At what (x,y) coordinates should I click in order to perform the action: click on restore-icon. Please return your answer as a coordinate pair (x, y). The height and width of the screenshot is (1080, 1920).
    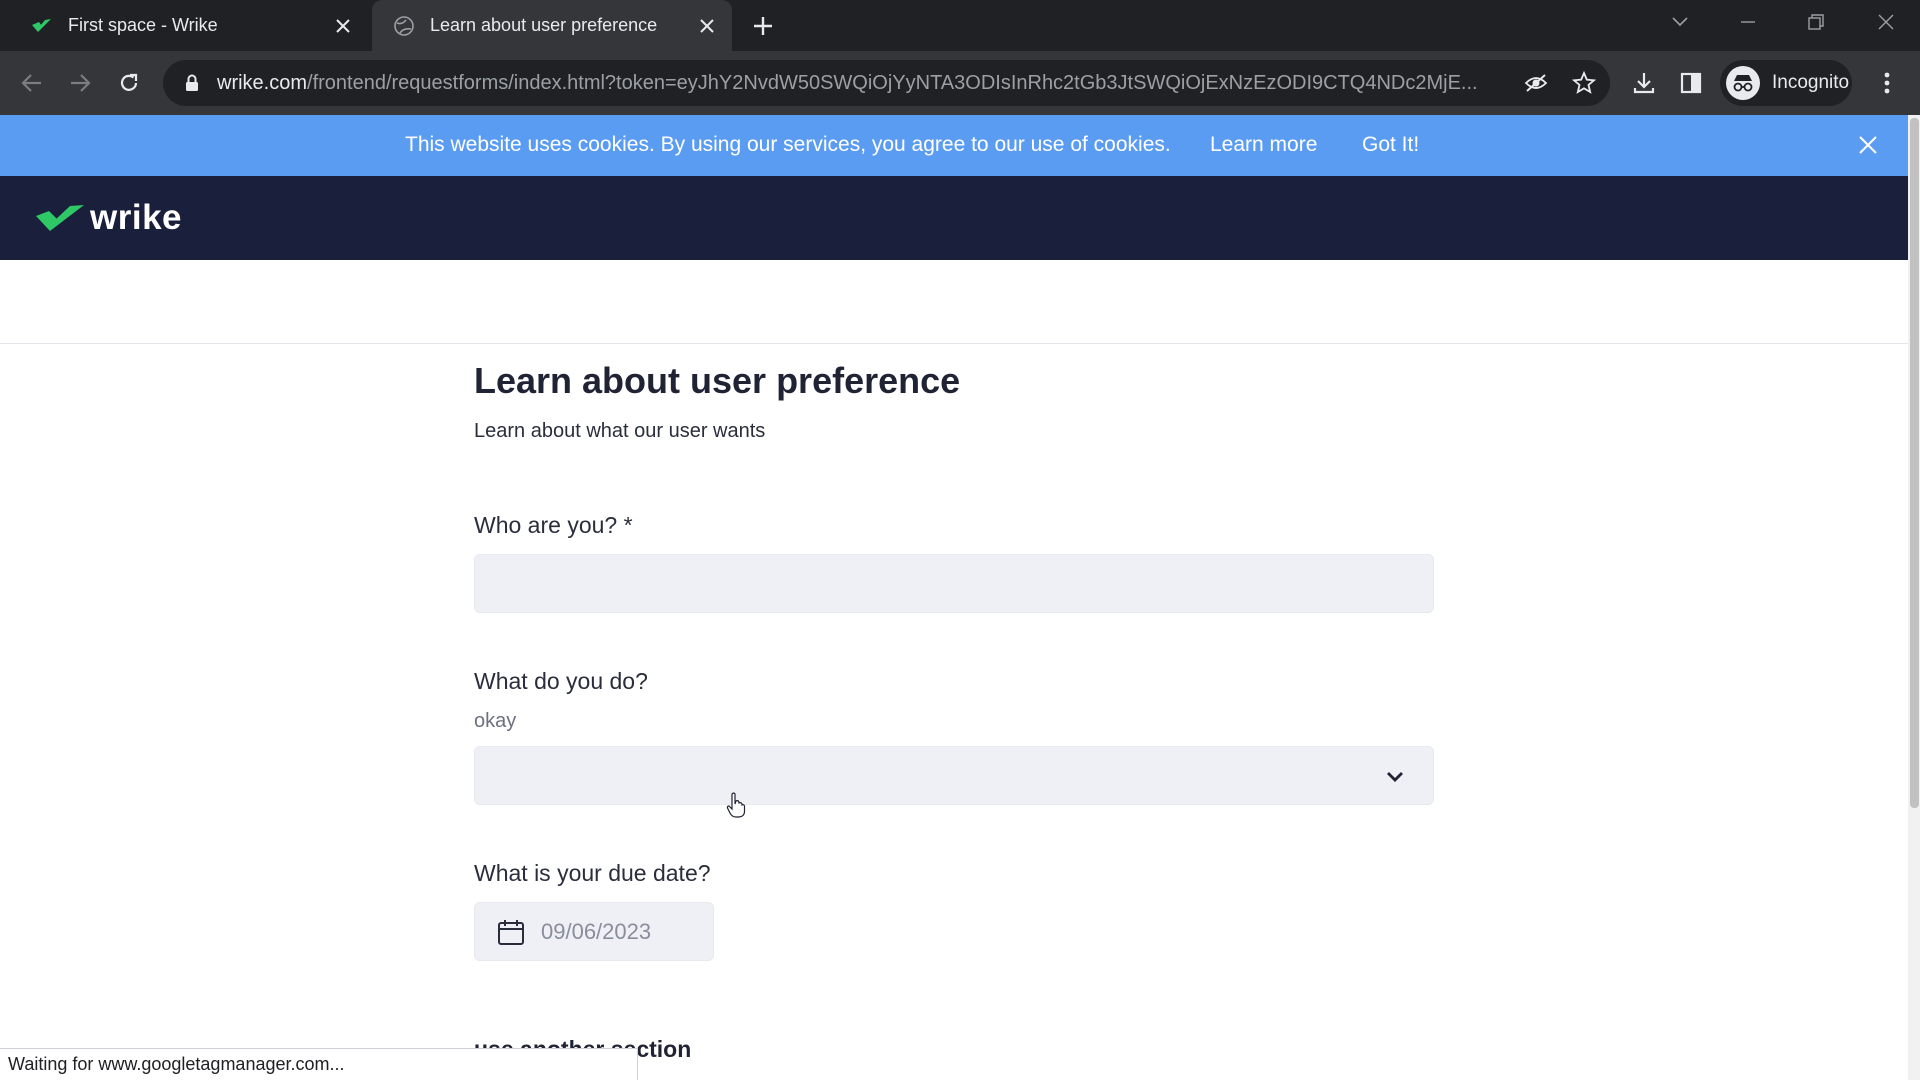
    Looking at the image, I should click on (1816, 22).